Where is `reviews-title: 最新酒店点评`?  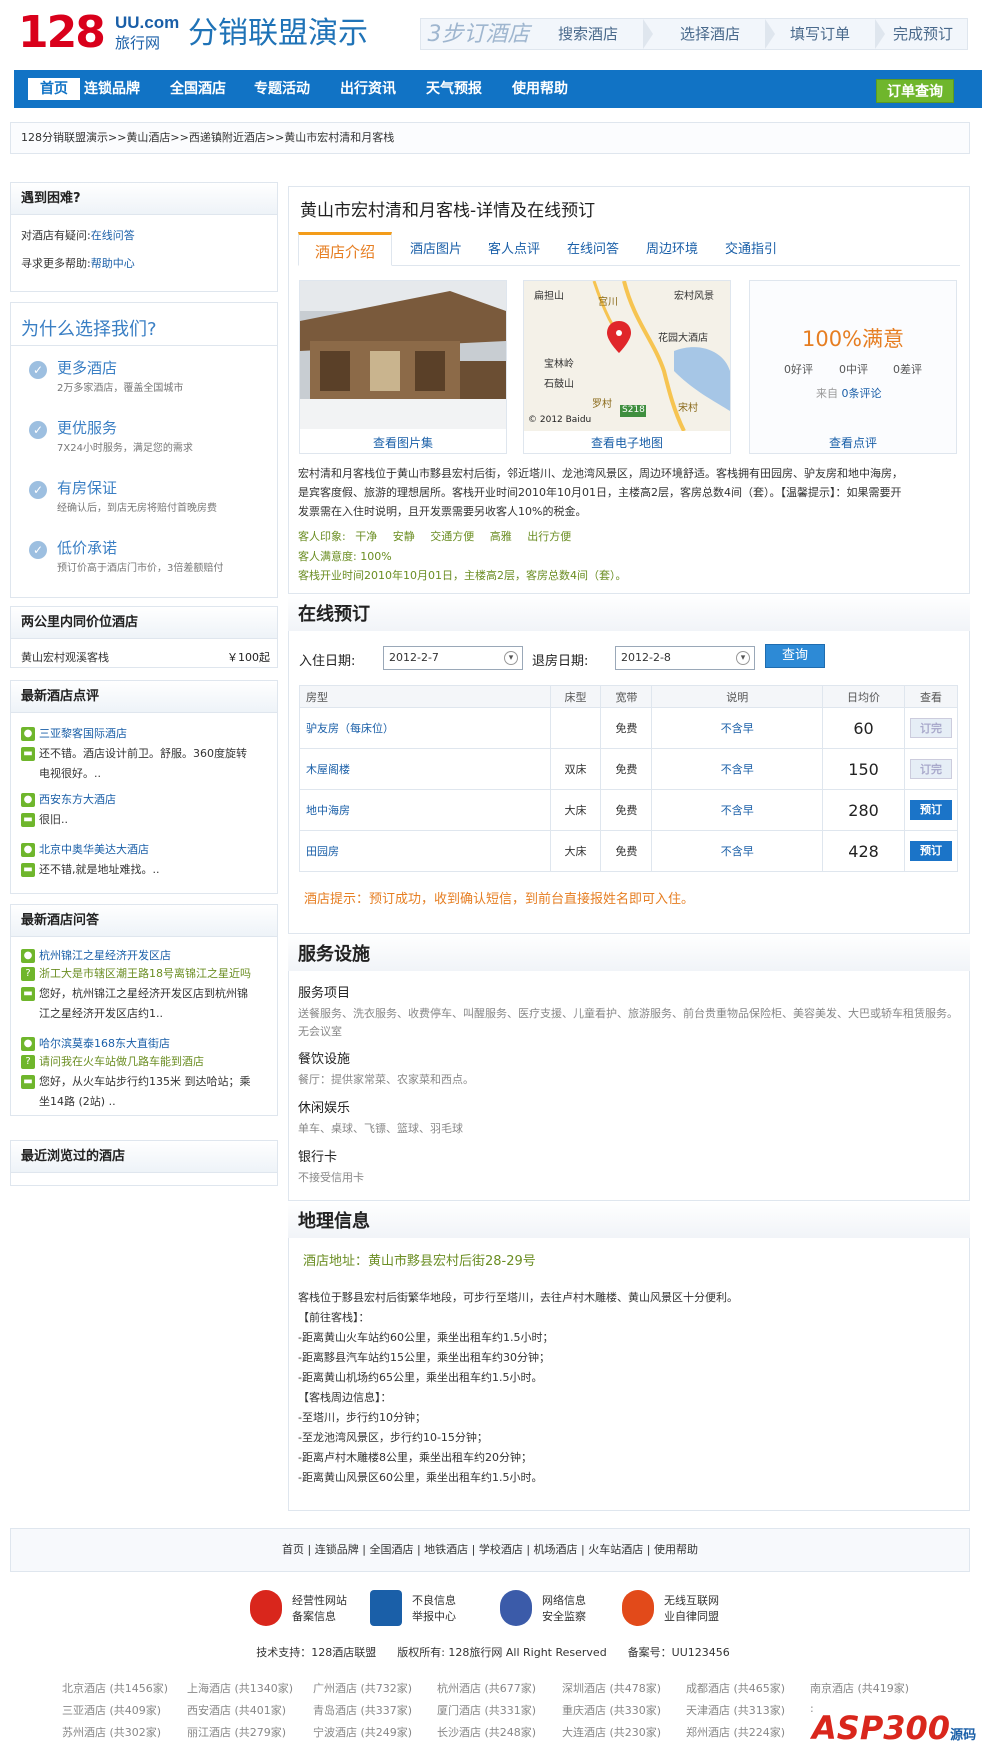 reviews-title: 最新酒店点评 is located at coordinates (144, 697).